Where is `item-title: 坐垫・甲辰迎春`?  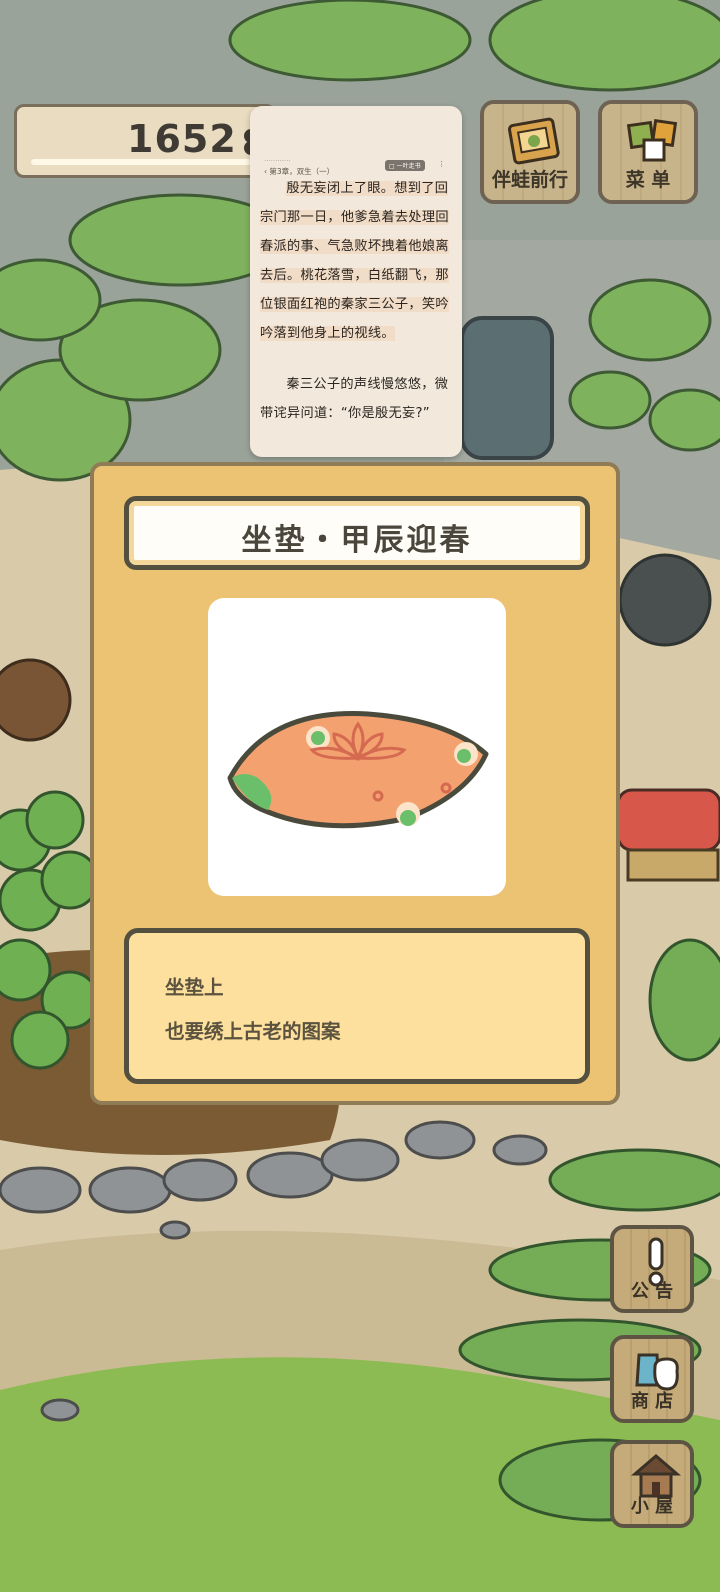 item-title: 坐垫・甲辰迎春 is located at coordinates (357, 540).